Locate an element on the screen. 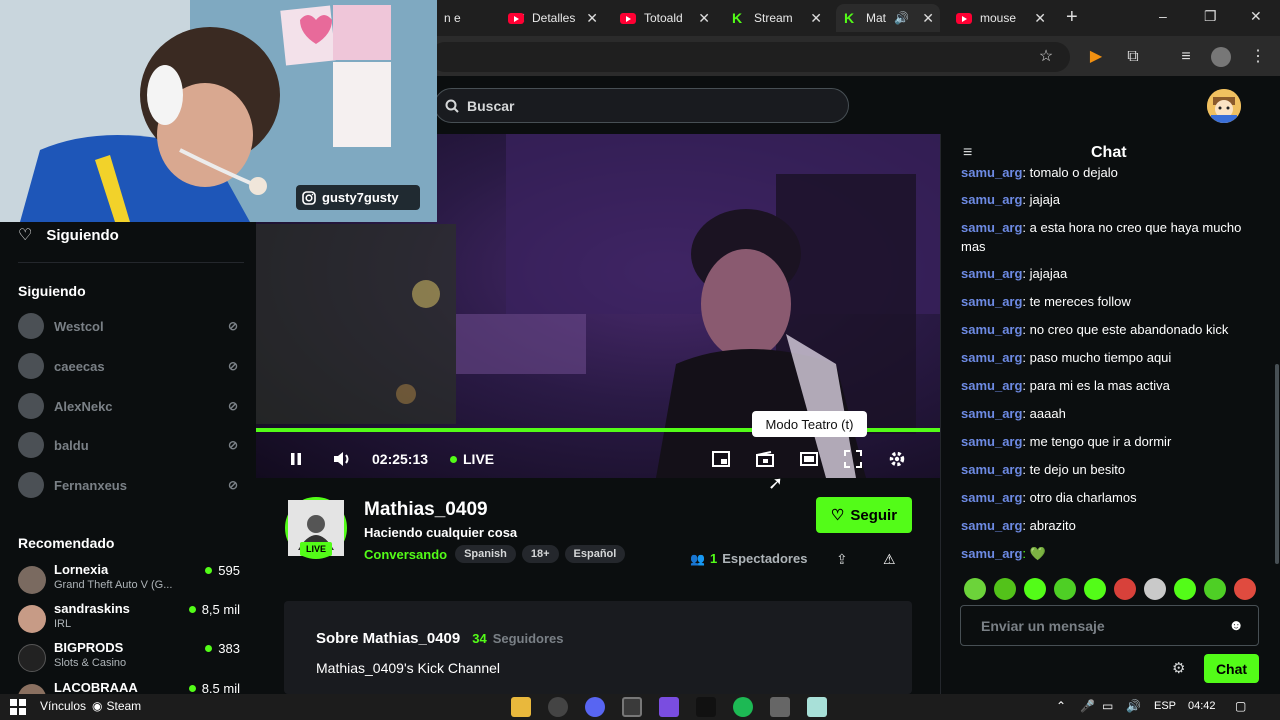 The height and width of the screenshot is (720, 1280). links-toolbar: Vínculos is located at coordinates (63, 706).